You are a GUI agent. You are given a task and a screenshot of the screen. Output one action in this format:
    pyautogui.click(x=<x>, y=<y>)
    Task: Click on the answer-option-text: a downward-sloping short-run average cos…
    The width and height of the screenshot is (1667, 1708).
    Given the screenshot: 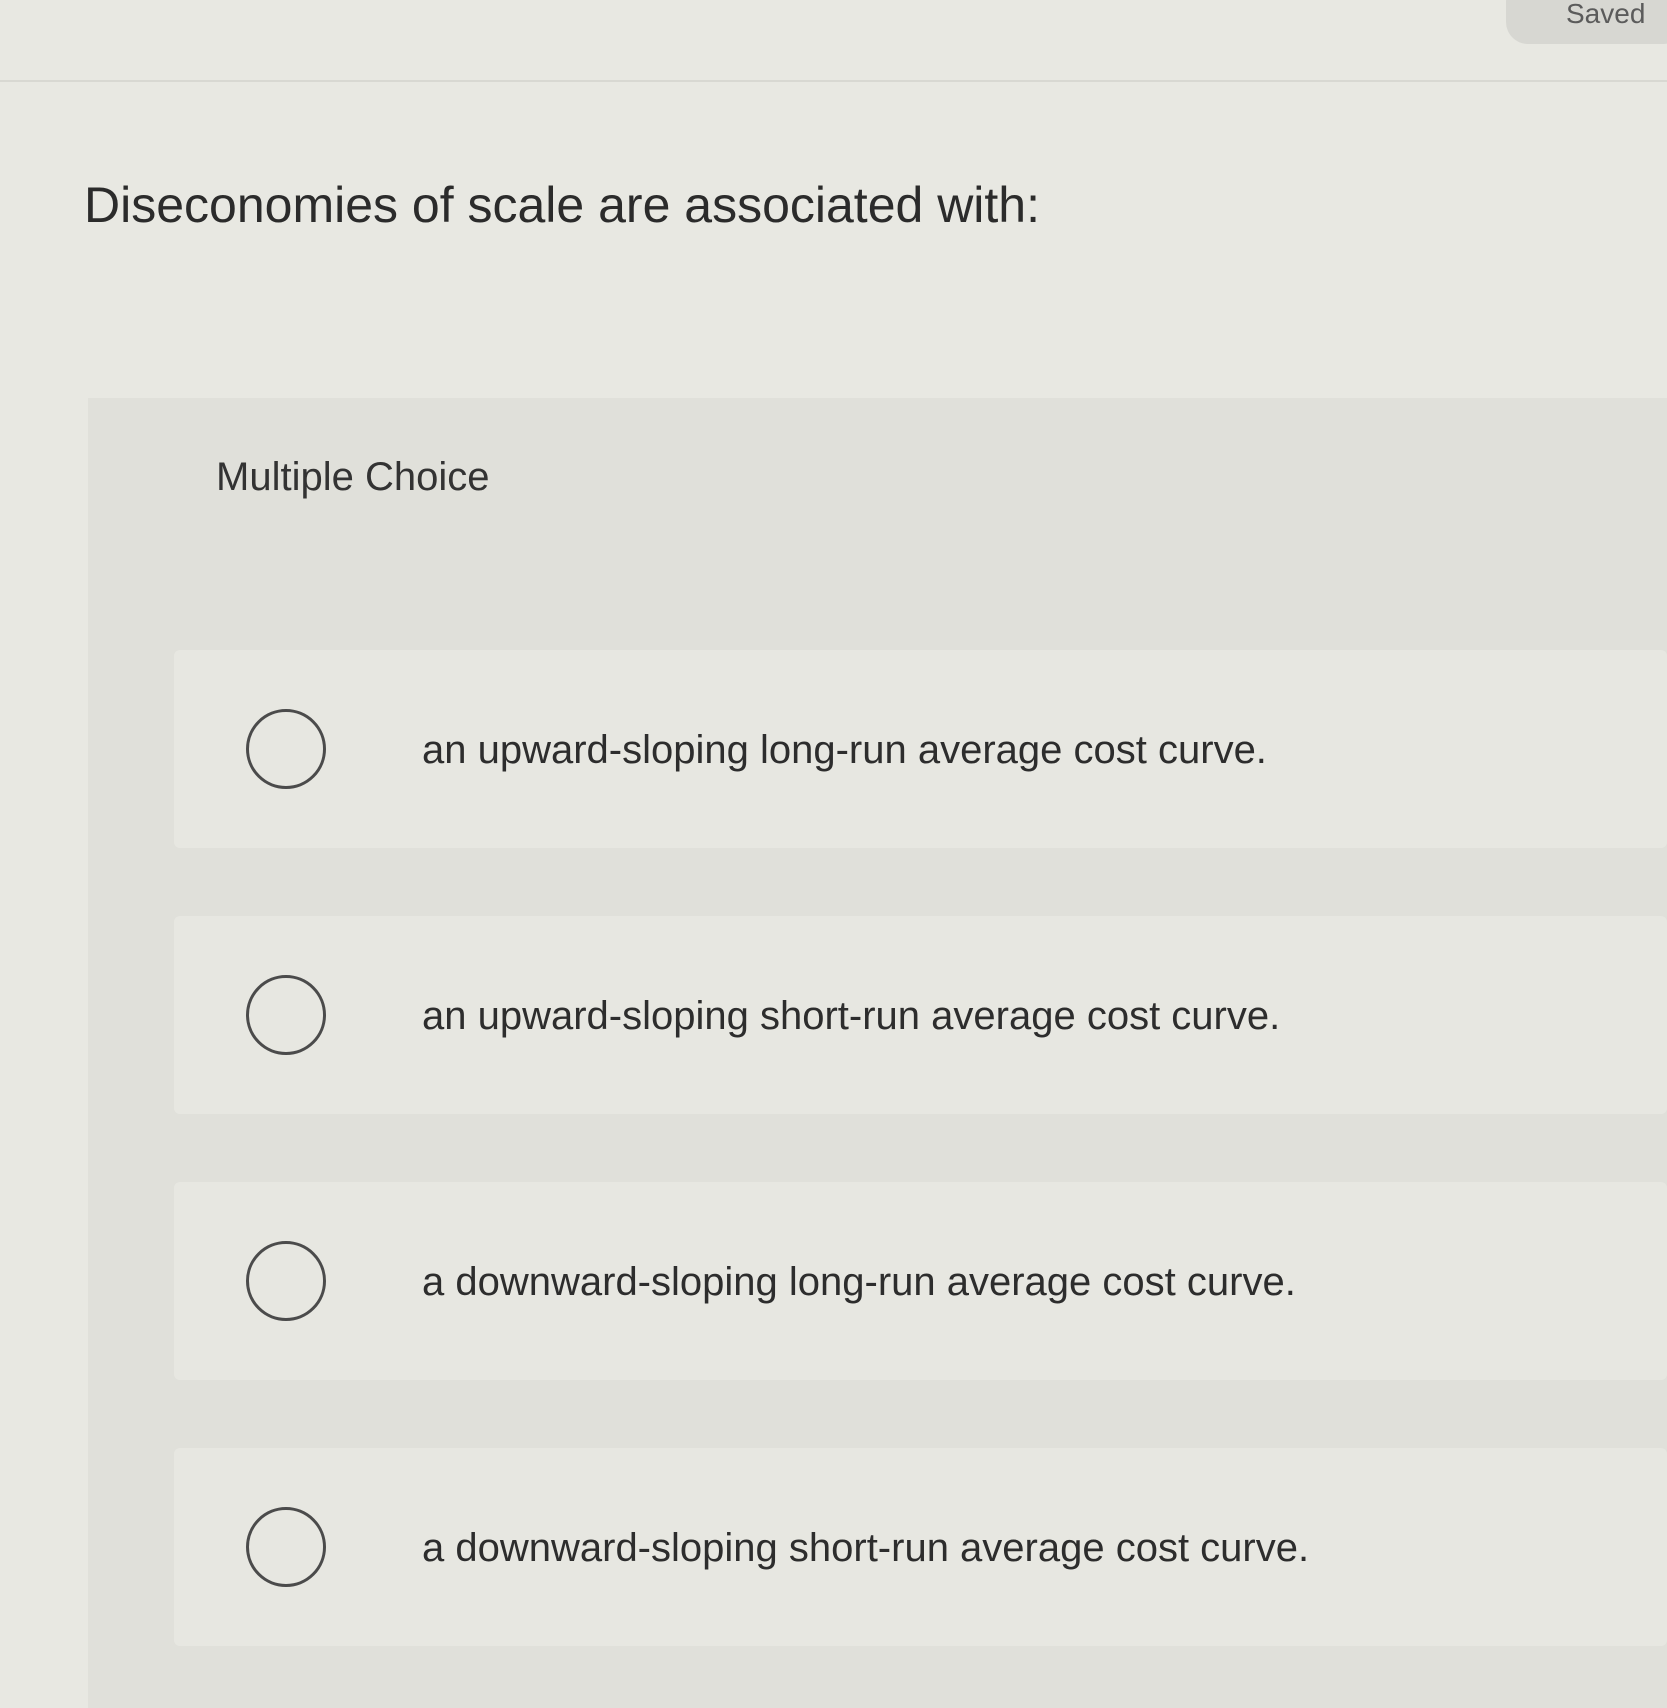 What is the action you would take?
    pyautogui.click(x=866, y=1548)
    